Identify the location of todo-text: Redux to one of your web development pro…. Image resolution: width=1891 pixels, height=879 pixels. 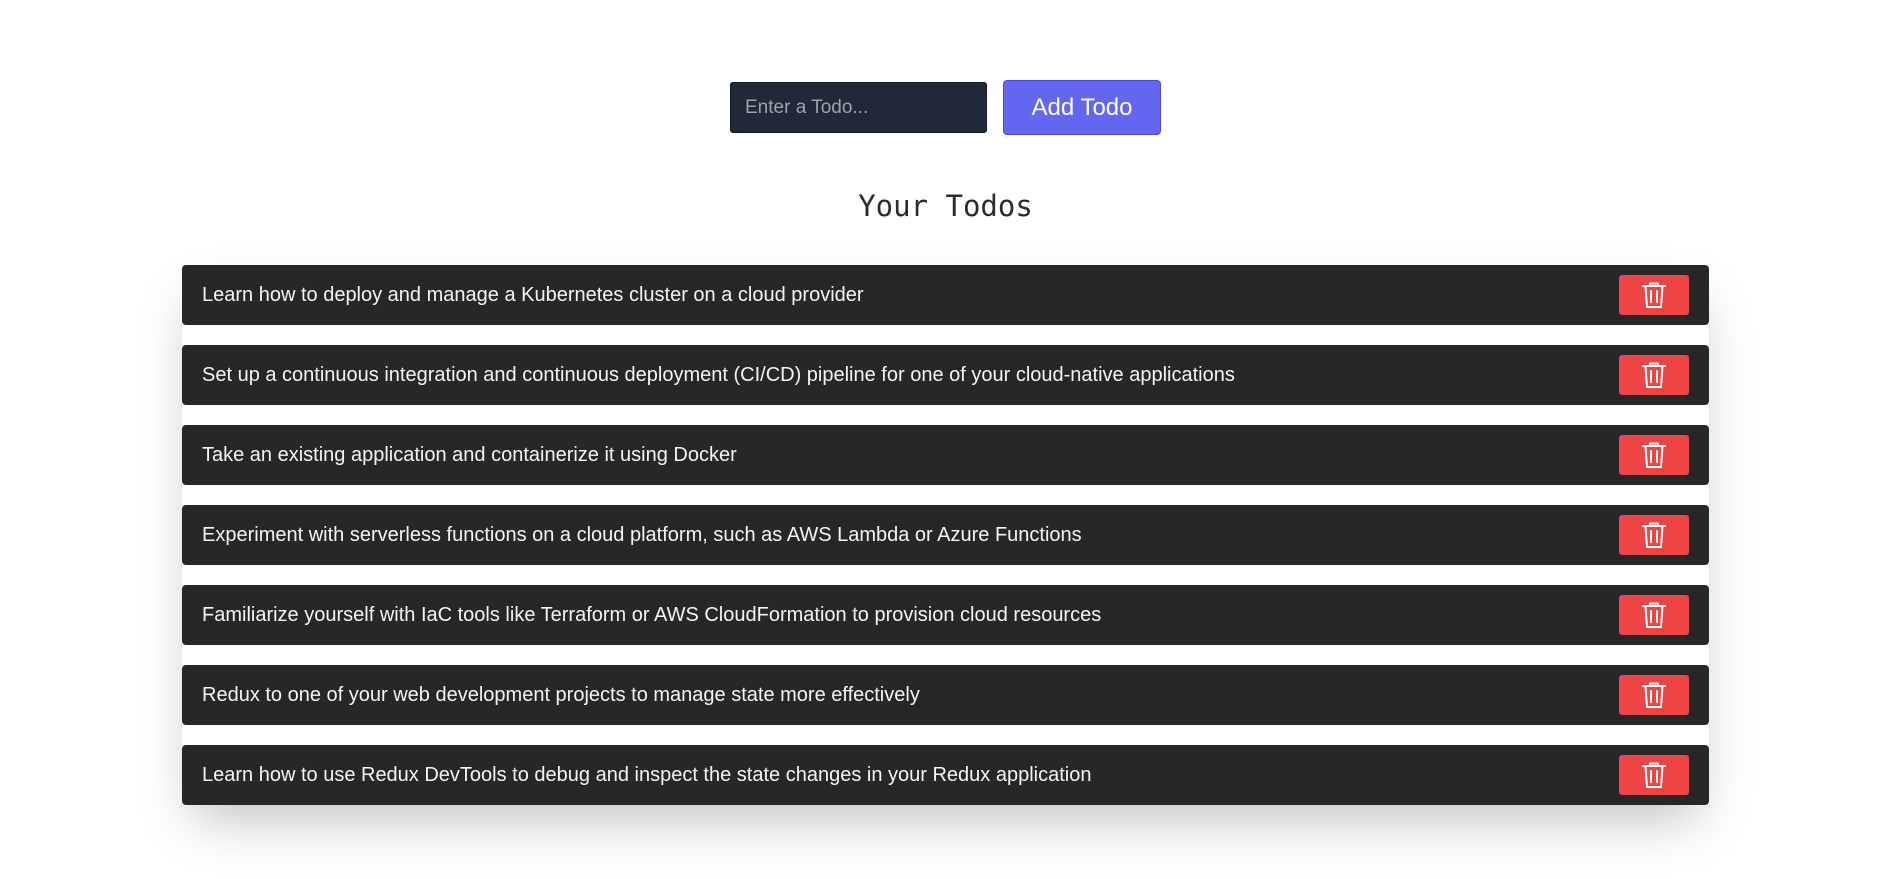
(561, 694).